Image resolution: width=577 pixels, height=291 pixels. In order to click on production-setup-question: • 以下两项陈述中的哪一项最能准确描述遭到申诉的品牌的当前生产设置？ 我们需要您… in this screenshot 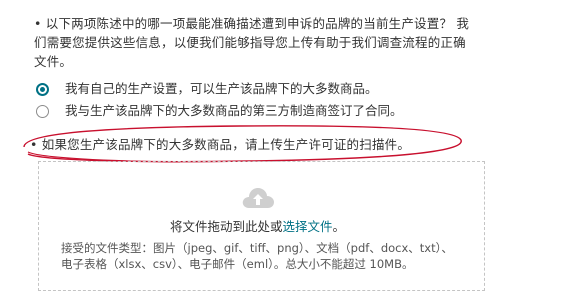, I will do `click(252, 42)`.